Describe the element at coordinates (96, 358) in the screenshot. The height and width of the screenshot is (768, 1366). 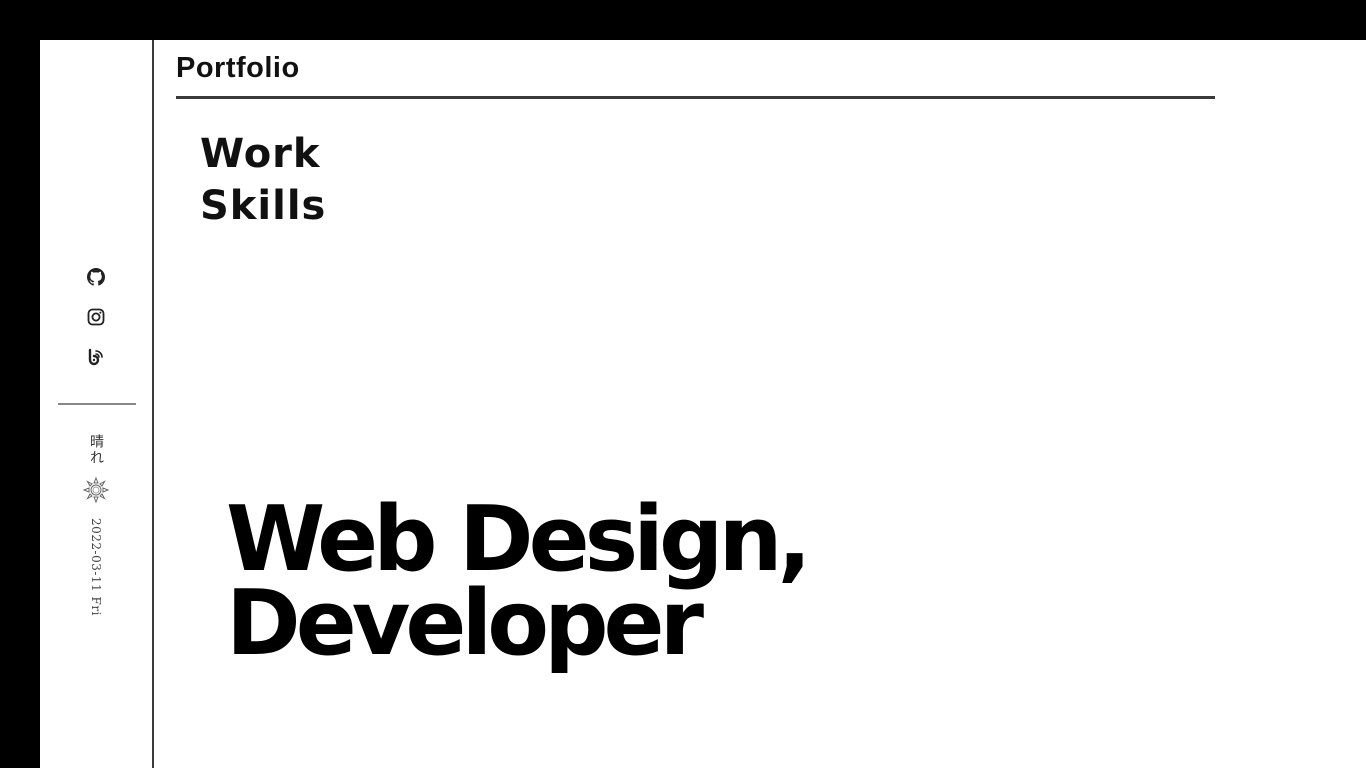
I see `blog-rss-icon` at that location.